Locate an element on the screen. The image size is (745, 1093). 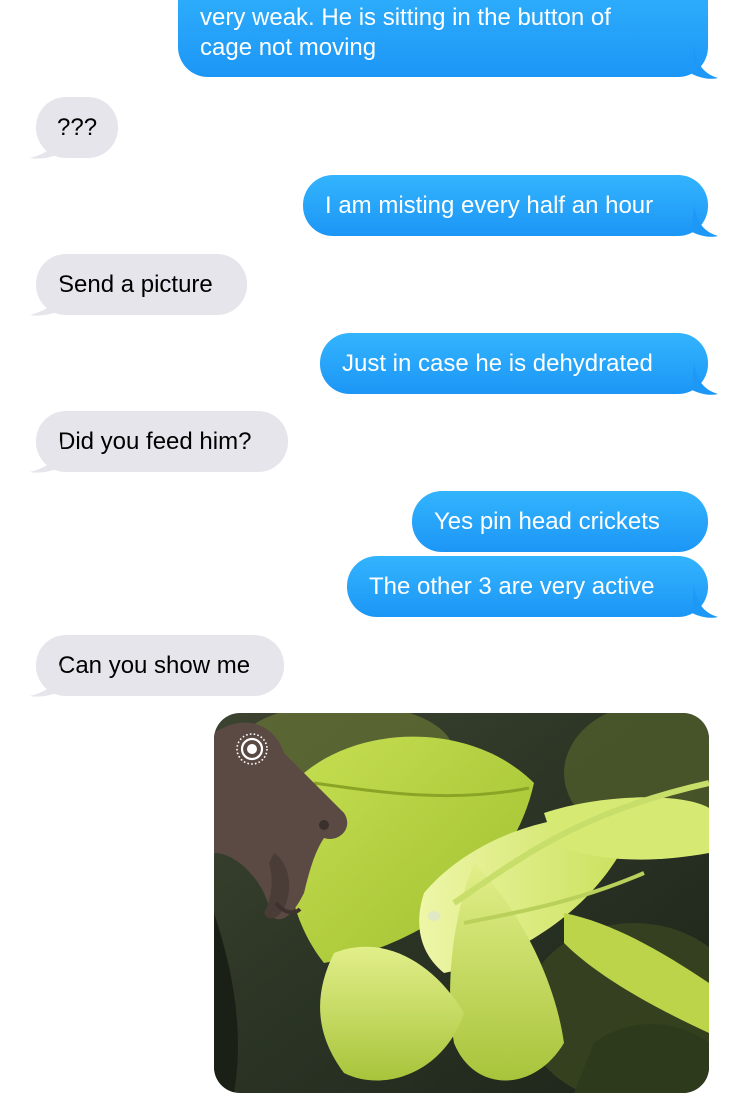
message-text: The other 3 are very active is located at coordinates (512, 586).